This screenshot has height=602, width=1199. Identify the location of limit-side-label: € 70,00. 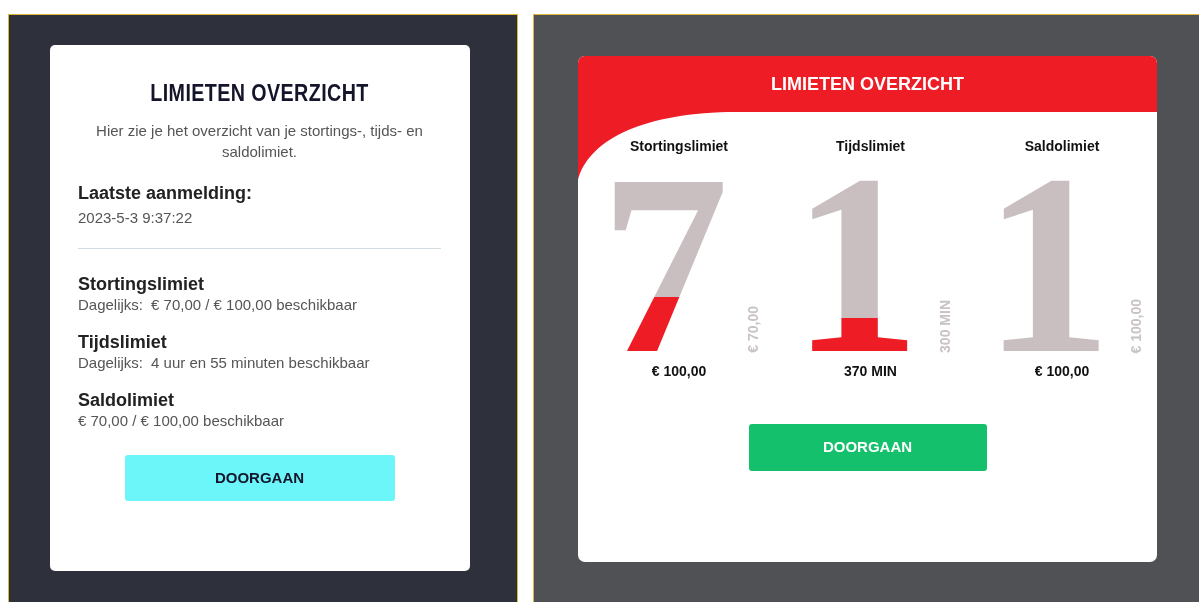
(753, 329).